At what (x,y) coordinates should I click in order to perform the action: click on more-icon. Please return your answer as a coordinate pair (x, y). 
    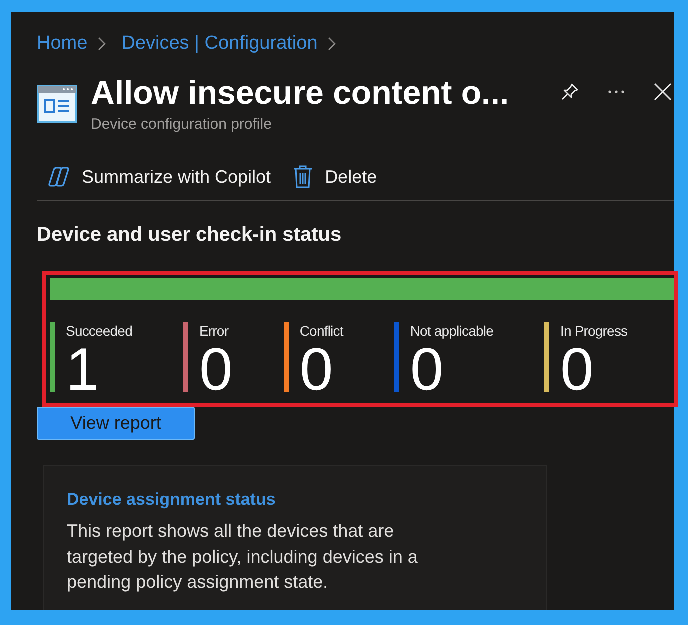
    Looking at the image, I should click on (616, 92).